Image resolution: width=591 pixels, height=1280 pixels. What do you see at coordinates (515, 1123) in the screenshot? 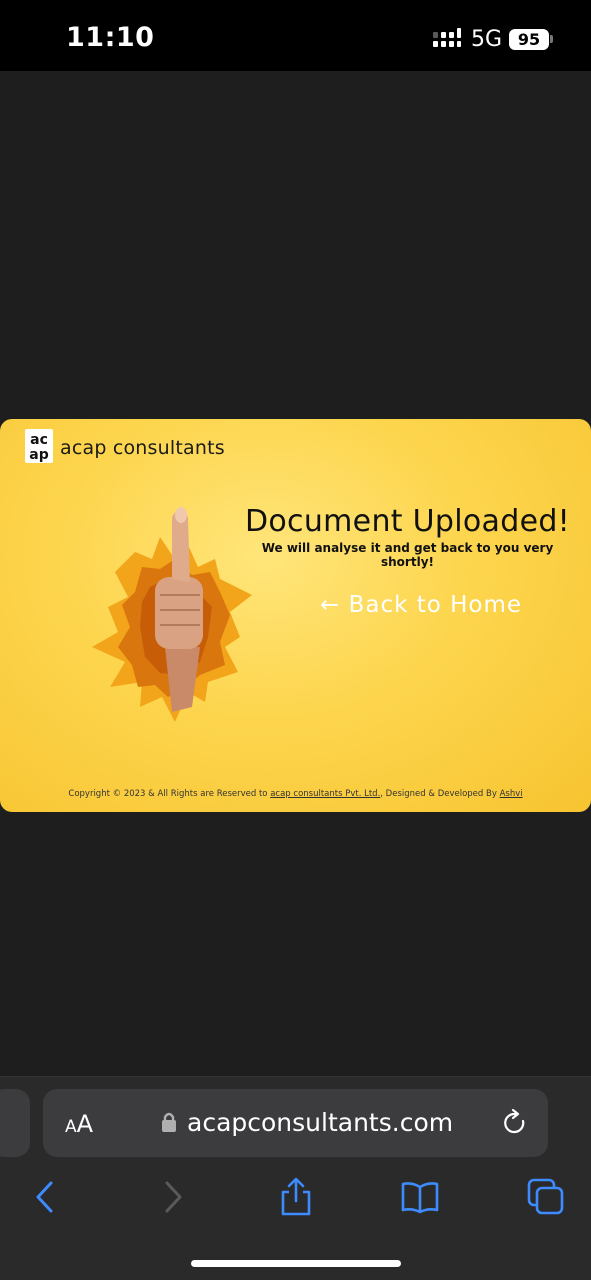
I see `reload-icon` at bounding box center [515, 1123].